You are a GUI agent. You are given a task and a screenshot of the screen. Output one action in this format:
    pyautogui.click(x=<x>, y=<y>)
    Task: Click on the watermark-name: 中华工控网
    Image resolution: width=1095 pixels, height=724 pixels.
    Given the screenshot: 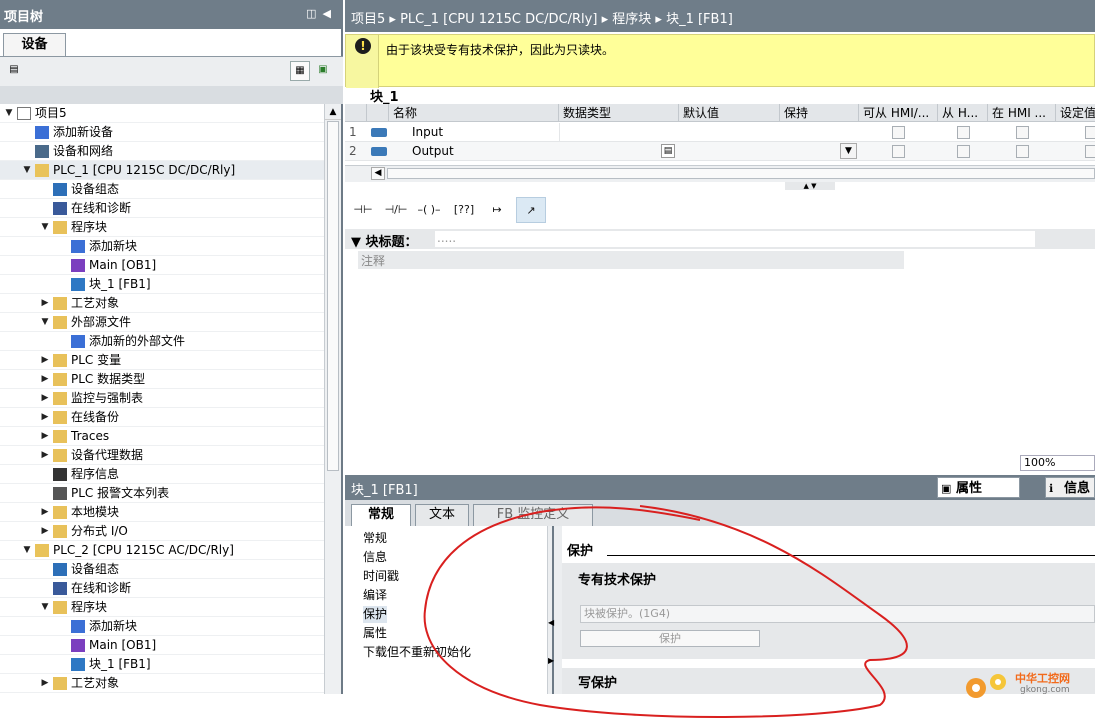 What is the action you would take?
    pyautogui.click(x=1042, y=678)
    